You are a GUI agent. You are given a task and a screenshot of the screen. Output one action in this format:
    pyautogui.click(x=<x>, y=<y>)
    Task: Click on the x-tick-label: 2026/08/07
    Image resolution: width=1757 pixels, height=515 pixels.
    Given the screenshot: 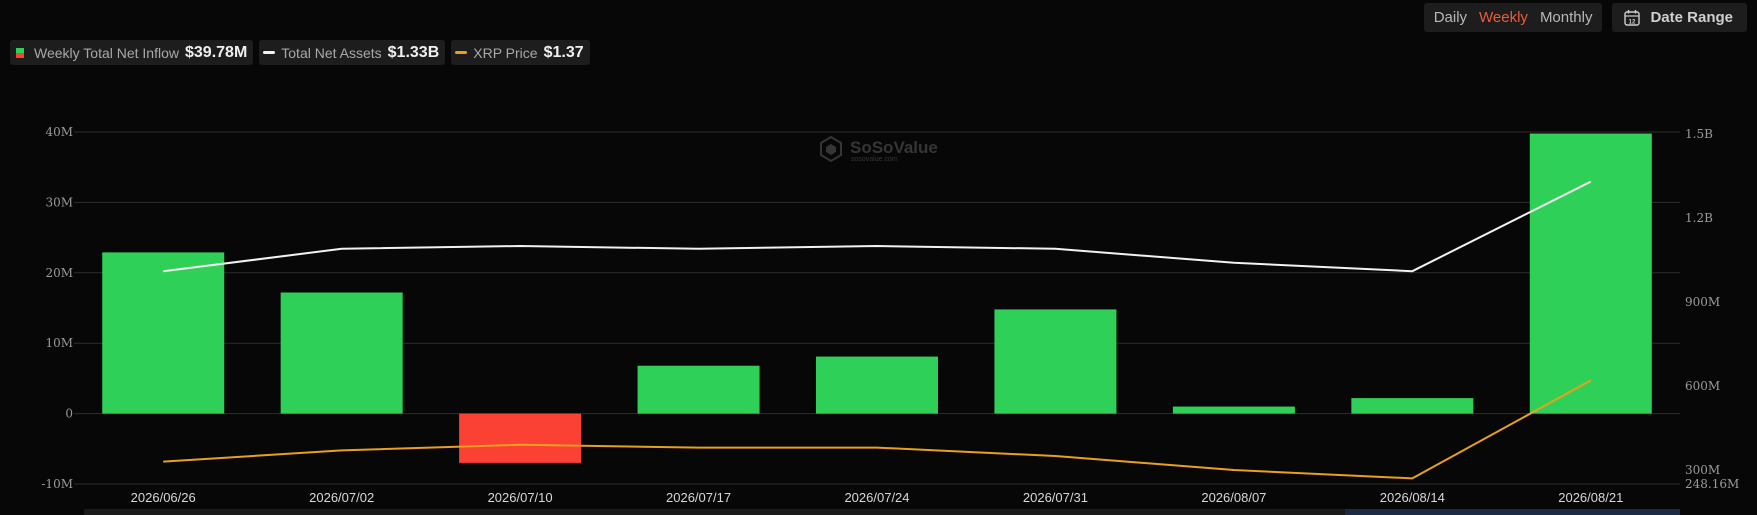 What is the action you would take?
    pyautogui.click(x=1233, y=497)
    